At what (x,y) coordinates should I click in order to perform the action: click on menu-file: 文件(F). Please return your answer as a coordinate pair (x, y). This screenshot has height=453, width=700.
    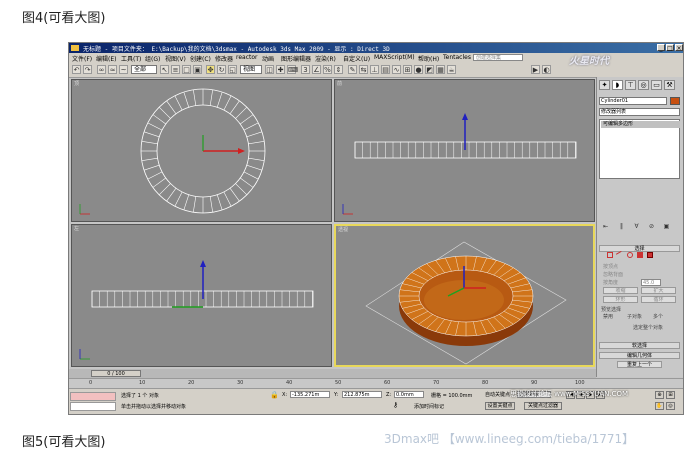
    Looking at the image, I should click on (82, 58).